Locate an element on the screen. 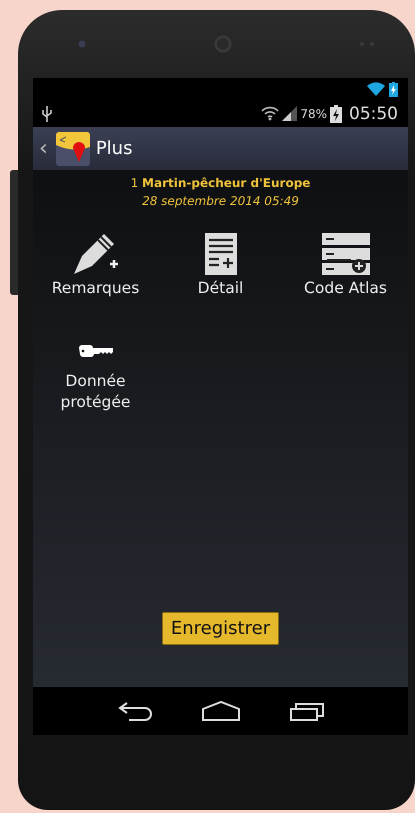  stacked-records-plus-icon is located at coordinates (345, 254).